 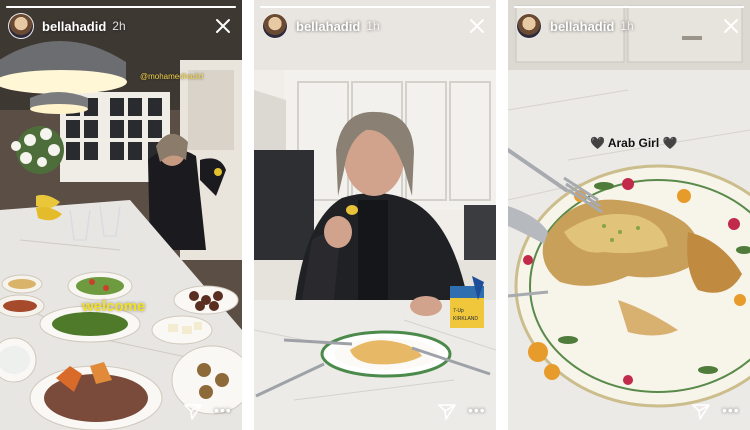 I want to click on story-2-progress-bar, so click(x=375, y=7).